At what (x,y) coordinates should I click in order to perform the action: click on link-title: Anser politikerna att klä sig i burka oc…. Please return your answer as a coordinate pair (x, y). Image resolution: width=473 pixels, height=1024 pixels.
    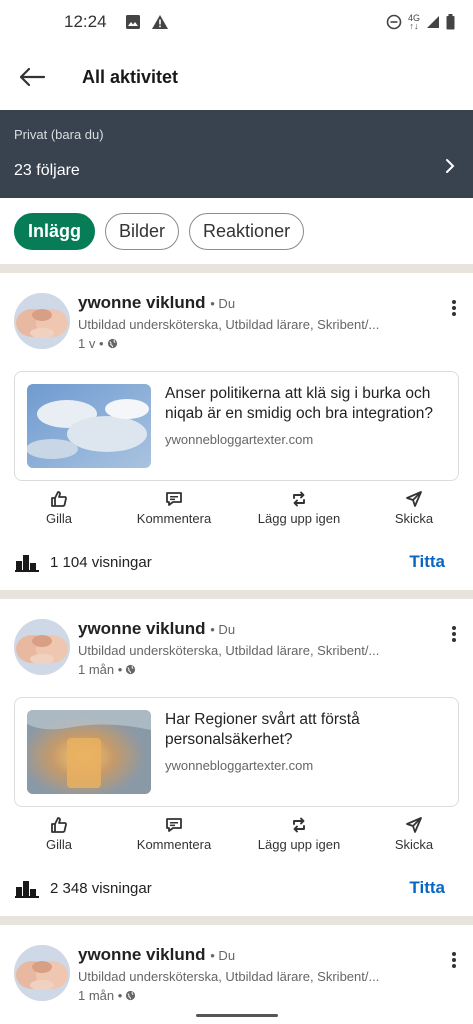
    Looking at the image, I should click on (299, 403).